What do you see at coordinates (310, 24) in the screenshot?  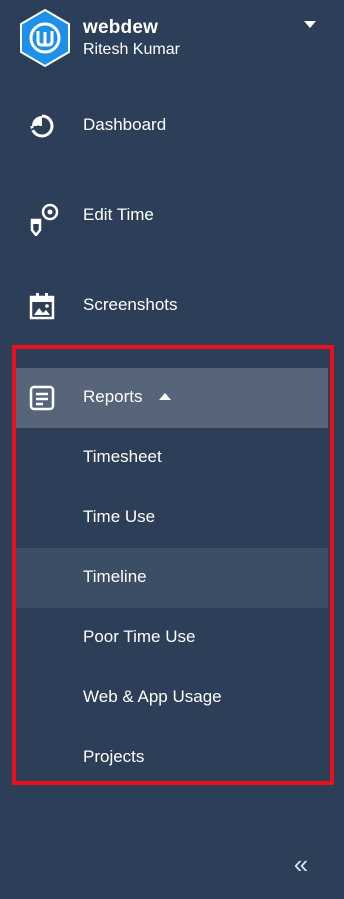 I see `caret-down-icon` at bounding box center [310, 24].